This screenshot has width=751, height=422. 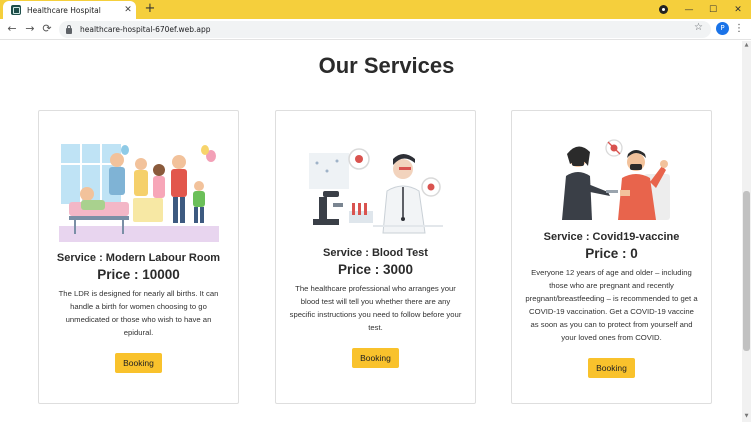 What do you see at coordinates (64, 10) in the screenshot?
I see `tab-title: Healthcare Hospital` at bounding box center [64, 10].